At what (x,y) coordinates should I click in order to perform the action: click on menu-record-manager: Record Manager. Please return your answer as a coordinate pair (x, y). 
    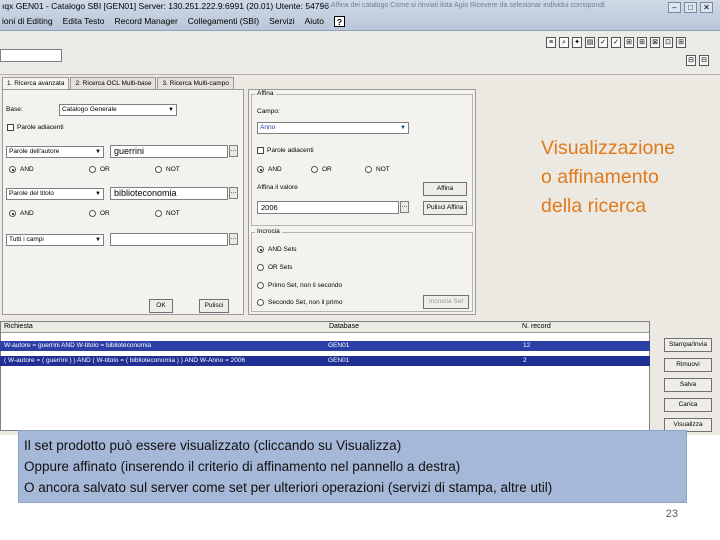
    Looking at the image, I should click on (145, 22).